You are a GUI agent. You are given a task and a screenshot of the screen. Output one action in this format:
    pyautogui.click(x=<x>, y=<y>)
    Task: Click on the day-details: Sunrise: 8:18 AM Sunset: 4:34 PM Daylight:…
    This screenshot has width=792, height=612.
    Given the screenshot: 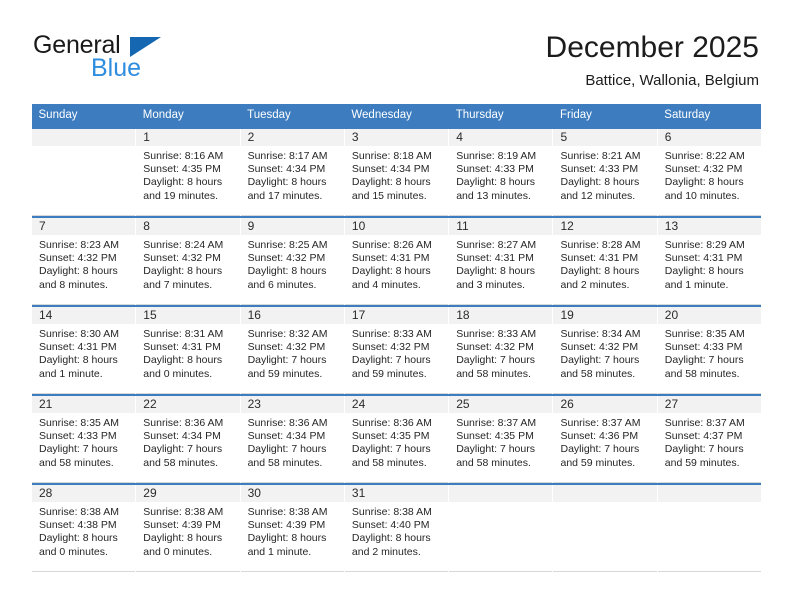 What is the action you would take?
    pyautogui.click(x=396, y=174)
    